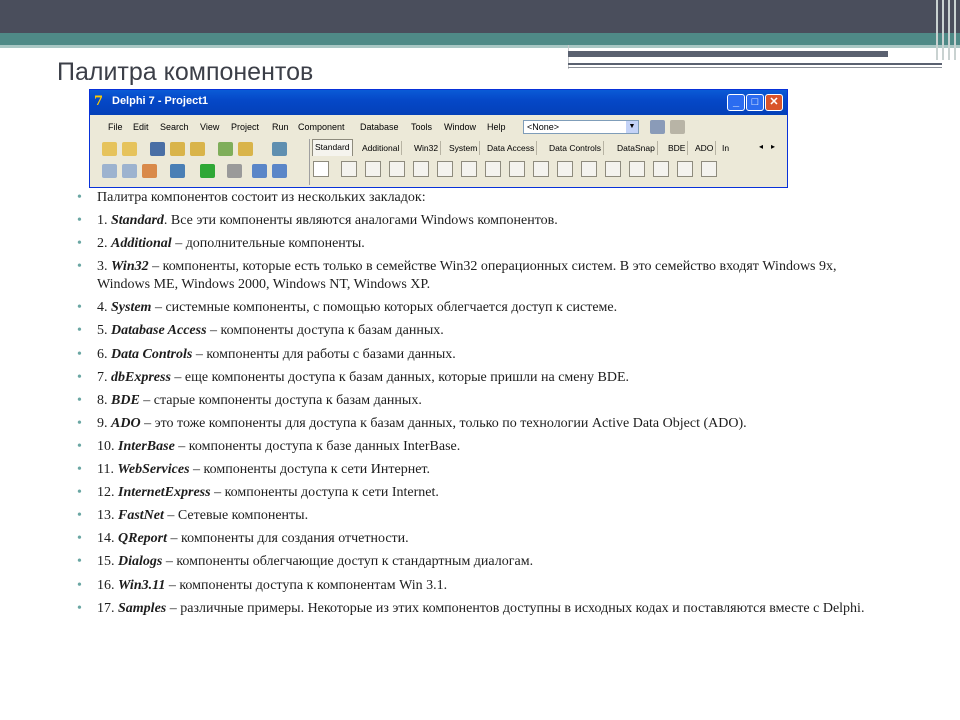 The image size is (960, 720). I want to click on window-title: Delphi 7 - Project1, so click(160, 101).